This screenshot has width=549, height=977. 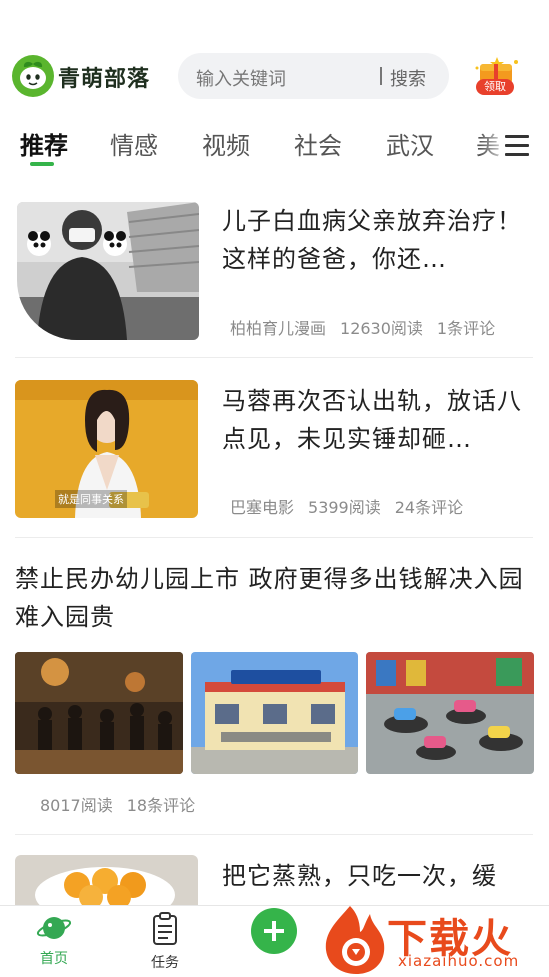 What do you see at coordinates (76, 805) in the screenshot?
I see `article-reads: 8017阅读` at bounding box center [76, 805].